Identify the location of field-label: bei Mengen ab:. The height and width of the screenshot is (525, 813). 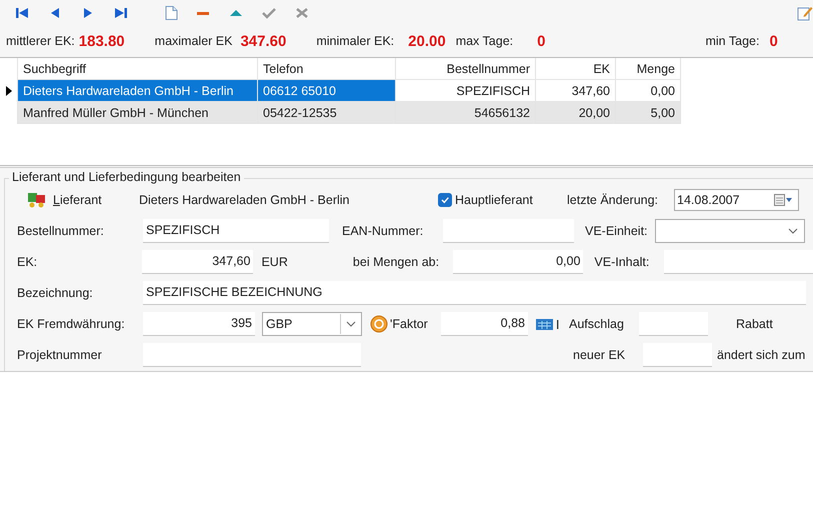
(396, 261).